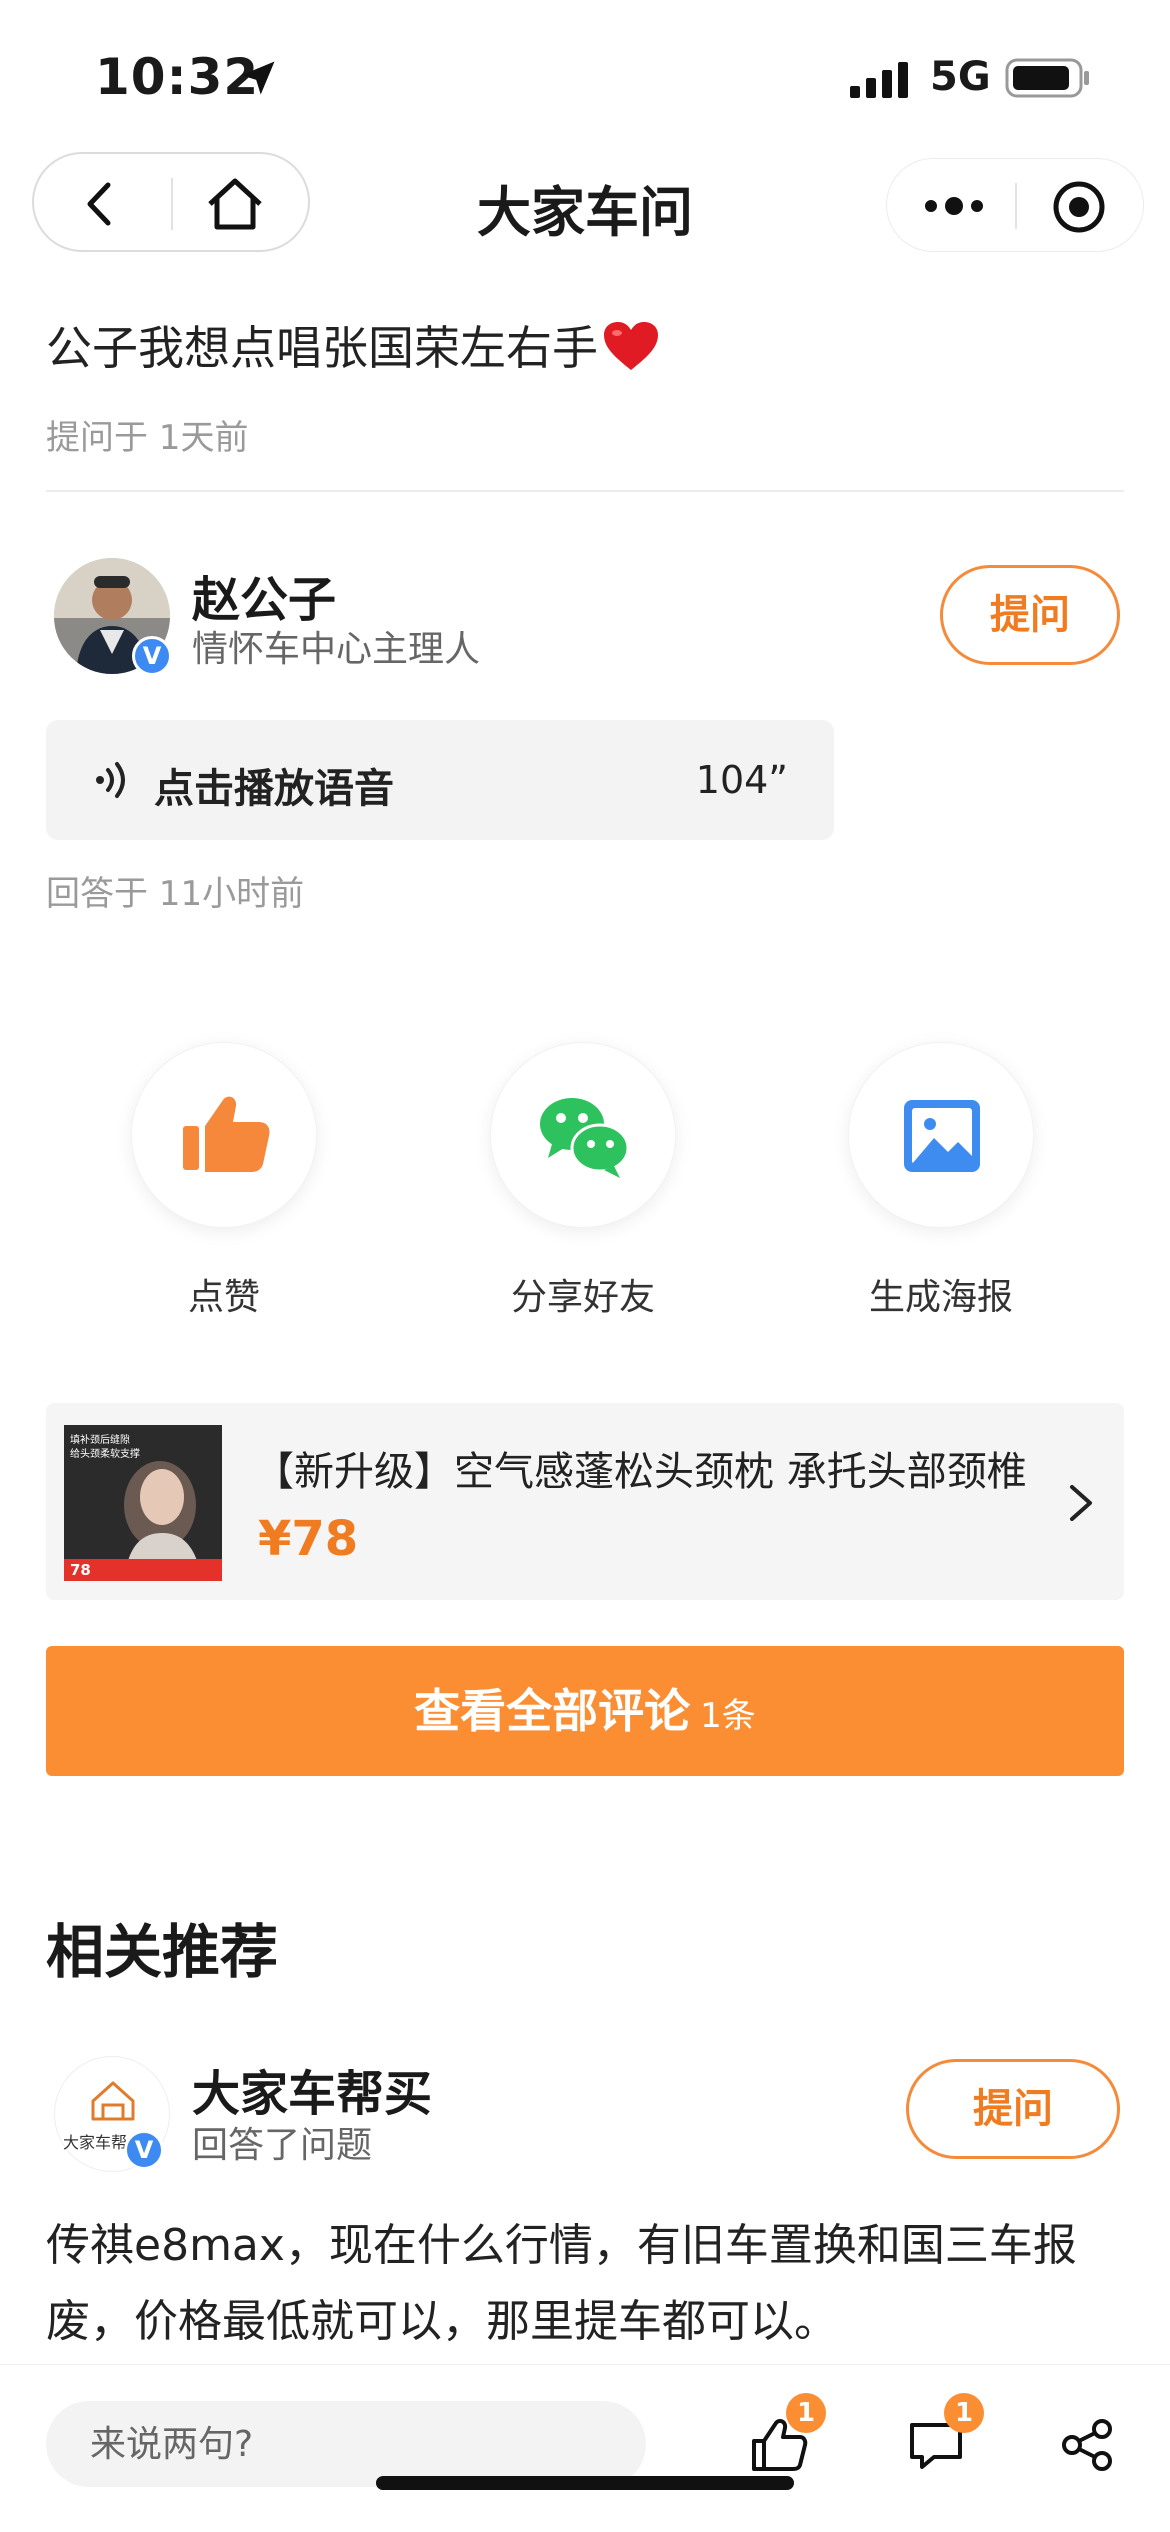  Describe the element at coordinates (322, 348) in the screenshot. I see `question-text: 公子我想点唱张国荣左右手` at that location.